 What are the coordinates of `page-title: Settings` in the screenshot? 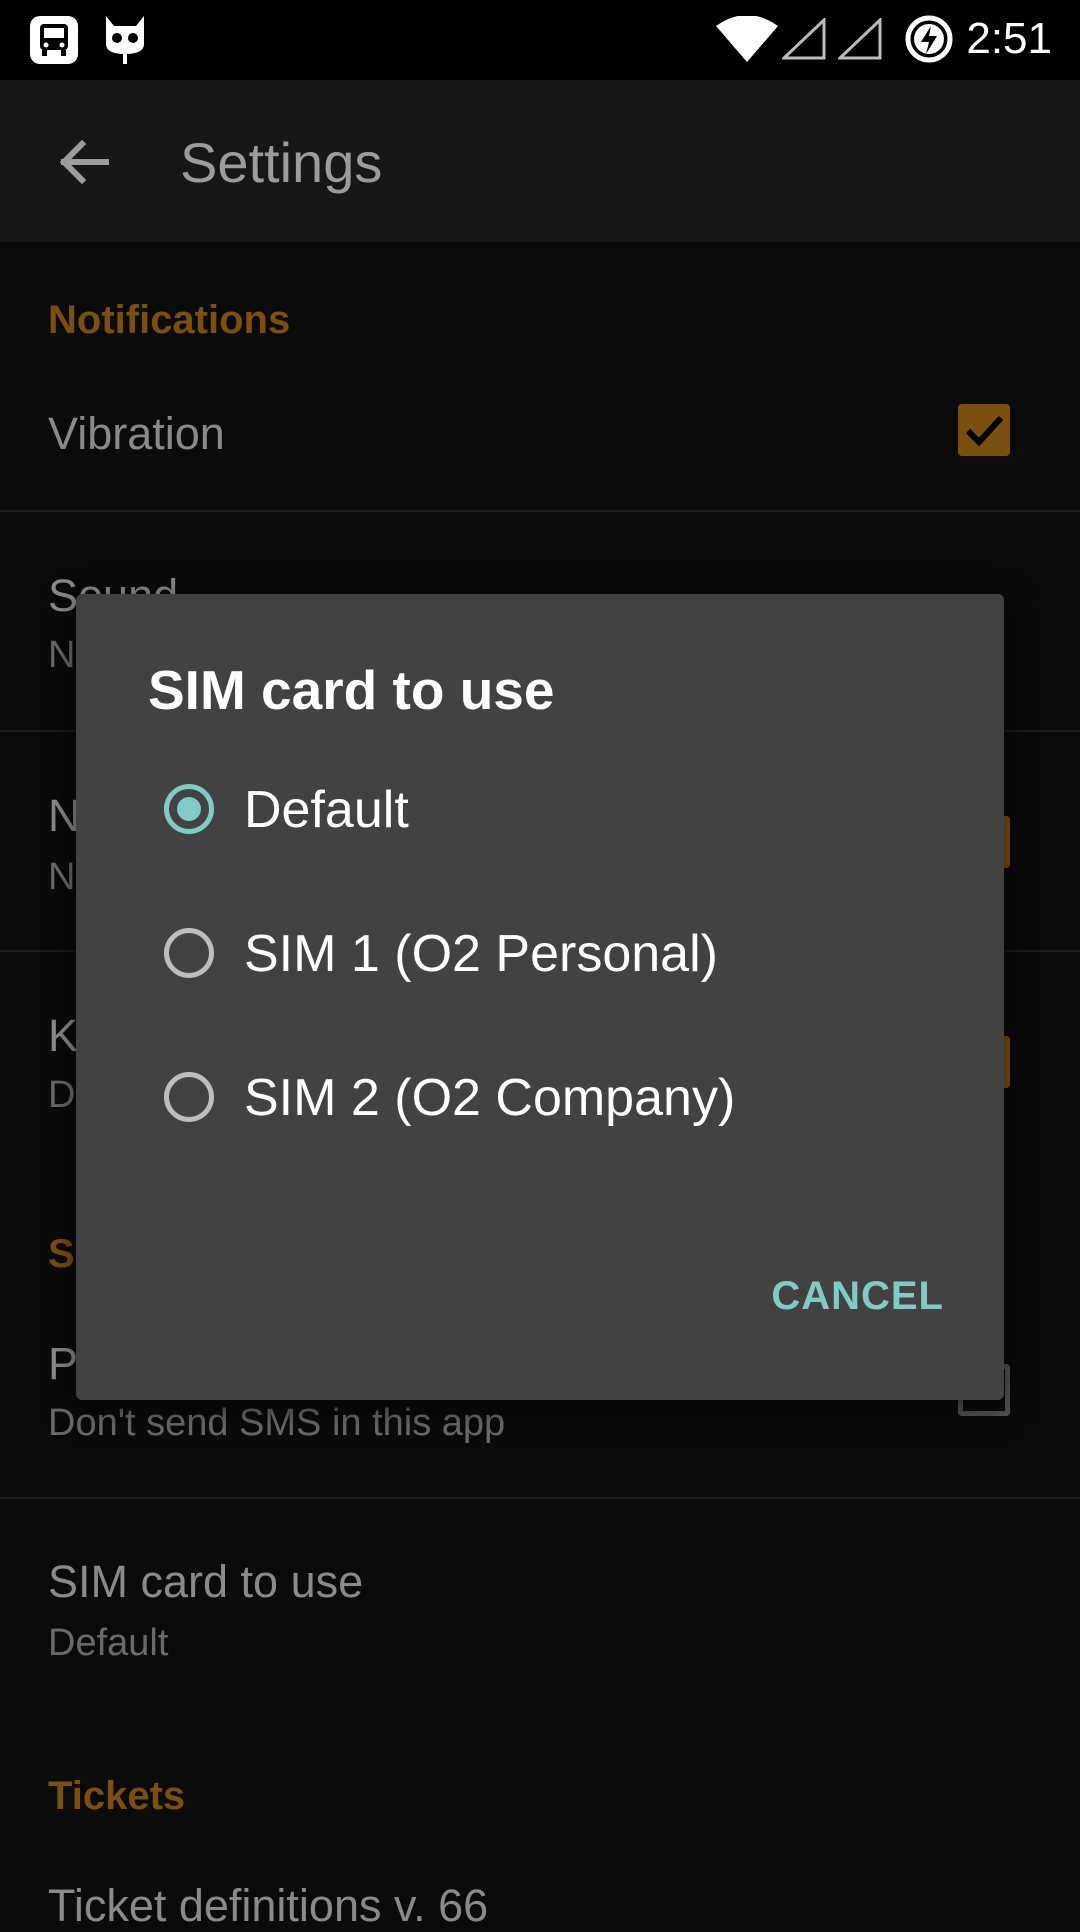 It's located at (281, 162).